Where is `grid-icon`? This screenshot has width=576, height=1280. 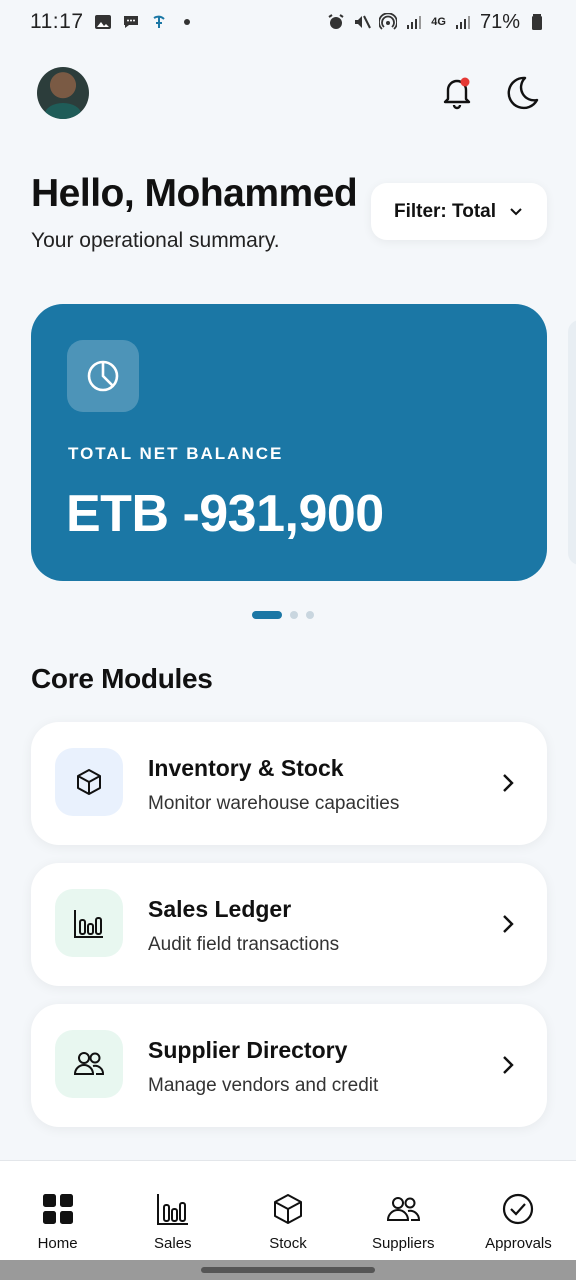 grid-icon is located at coordinates (57, 1209).